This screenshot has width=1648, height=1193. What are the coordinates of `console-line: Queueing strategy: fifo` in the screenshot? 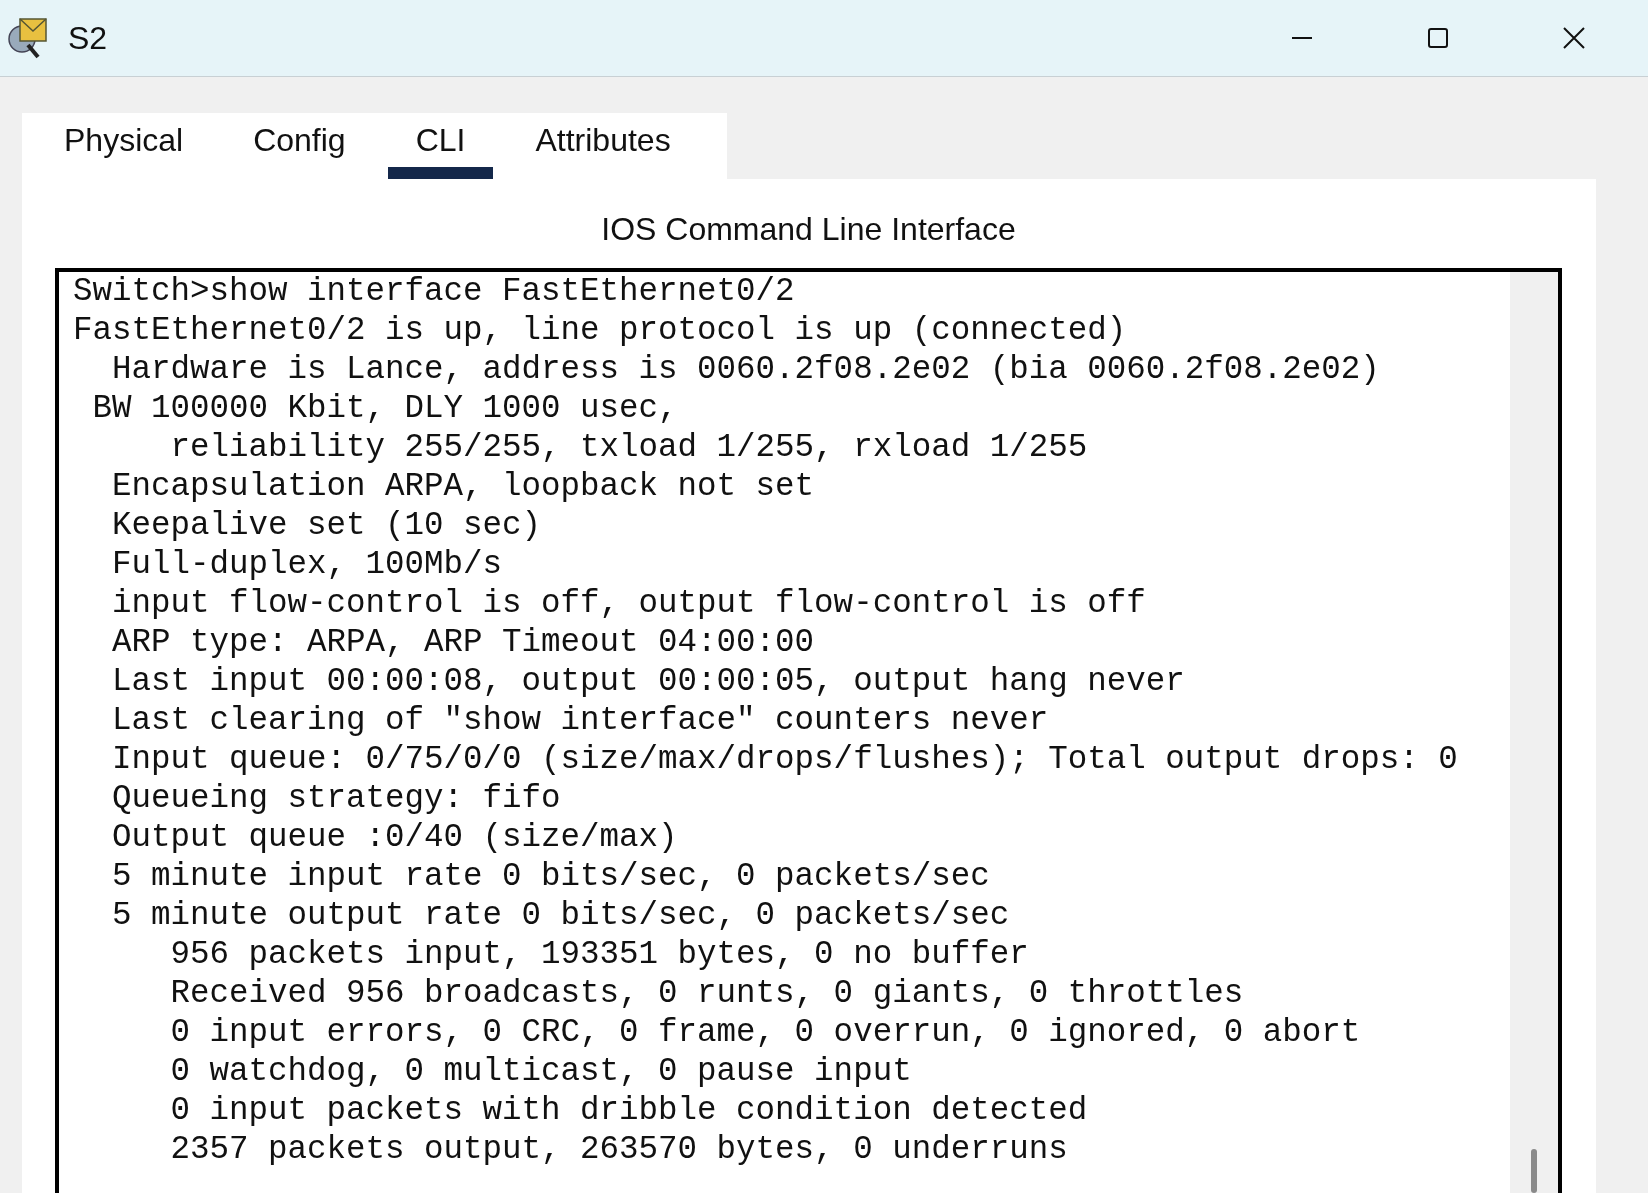 It's located at (336, 798).